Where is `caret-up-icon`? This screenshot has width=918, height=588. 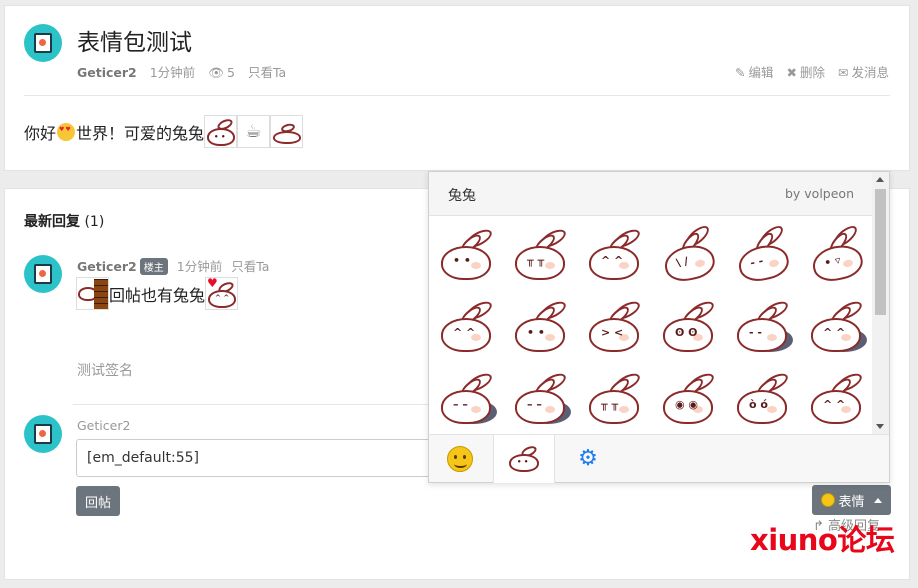
caret-up-icon is located at coordinates (877, 500).